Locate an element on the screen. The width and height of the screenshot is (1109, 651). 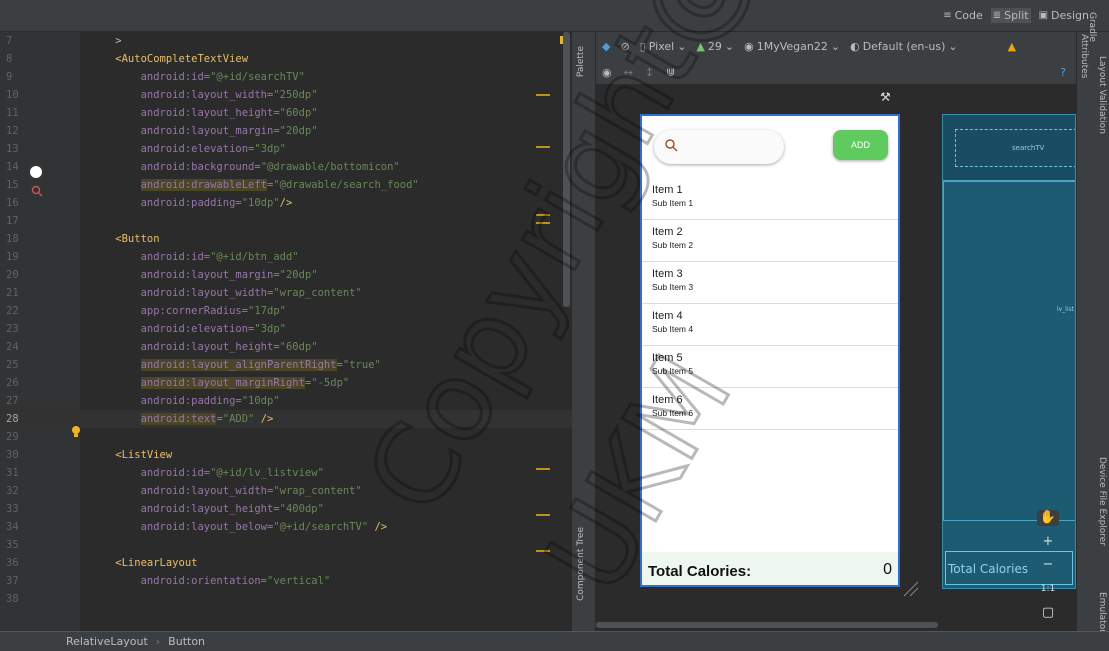
lightbulb-icon is located at coordinates (76, 431).